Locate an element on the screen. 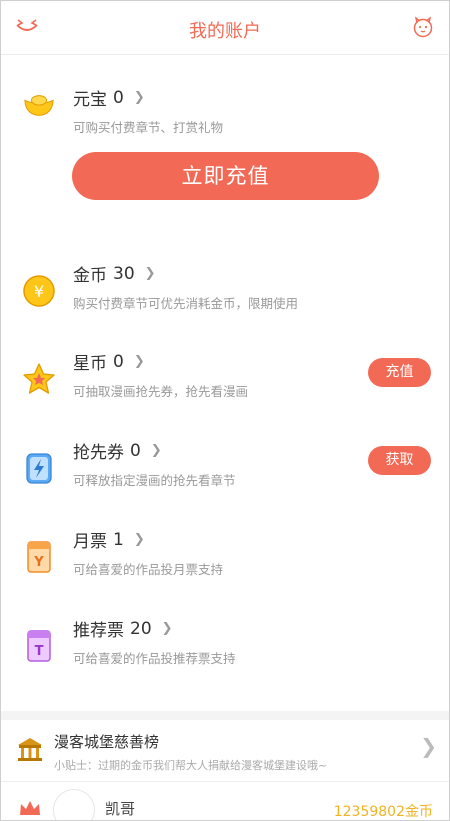  star-coin-icon is located at coordinates (39, 378).